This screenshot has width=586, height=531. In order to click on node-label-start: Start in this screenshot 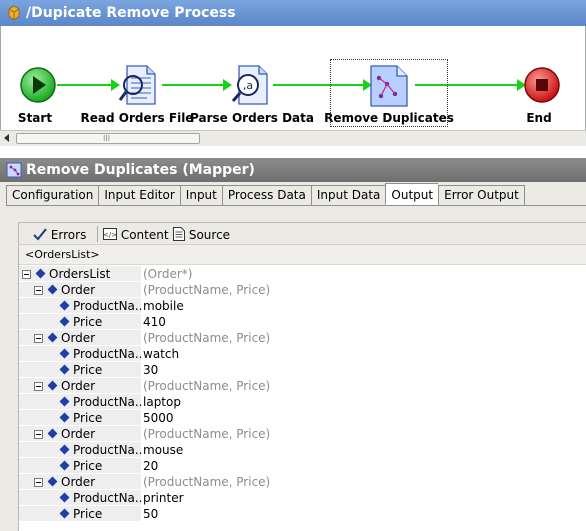, I will do `click(35, 118)`.